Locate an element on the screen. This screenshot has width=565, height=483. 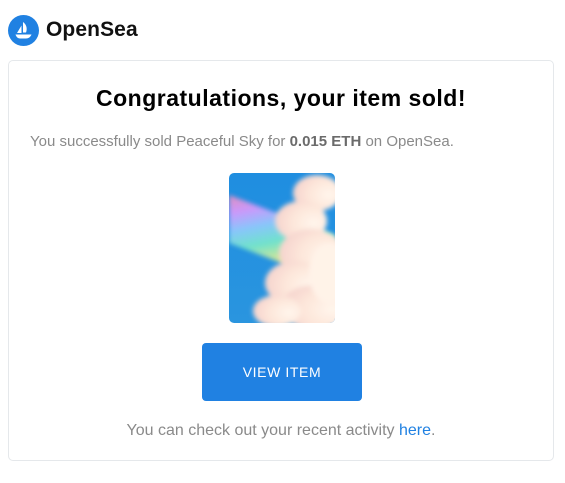
opensea-logo-icon is located at coordinates (23, 30).